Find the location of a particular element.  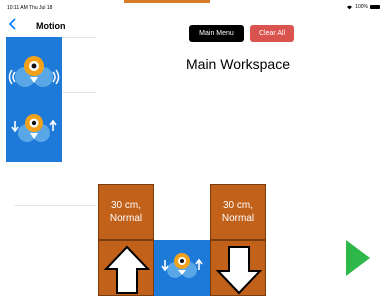

forward-block: 30 cm, Normal is located at coordinates (126, 240).